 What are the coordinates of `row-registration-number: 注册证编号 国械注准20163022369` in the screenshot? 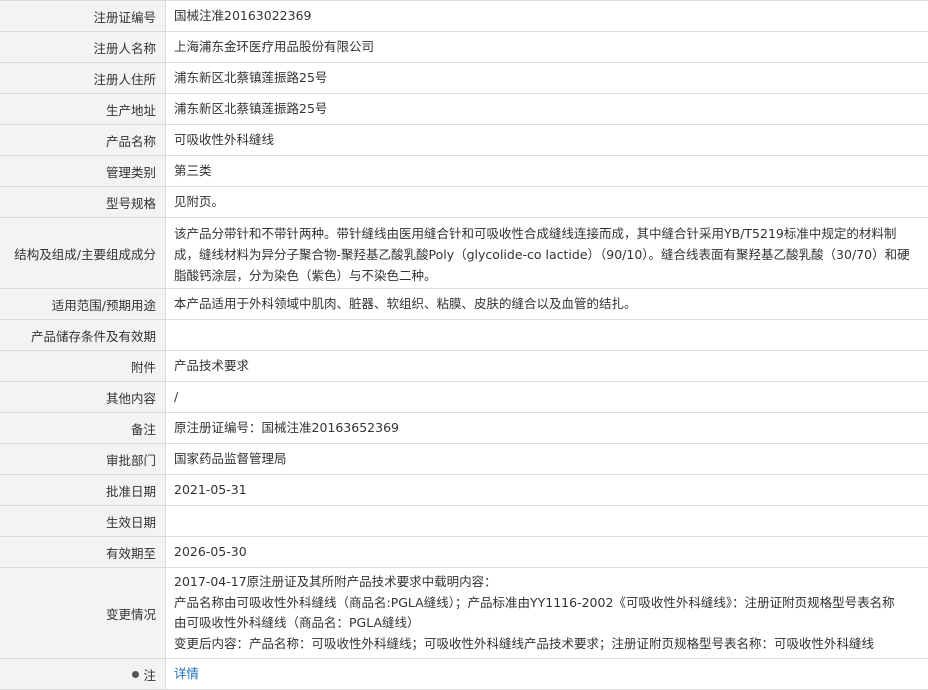 It's located at (464, 16).